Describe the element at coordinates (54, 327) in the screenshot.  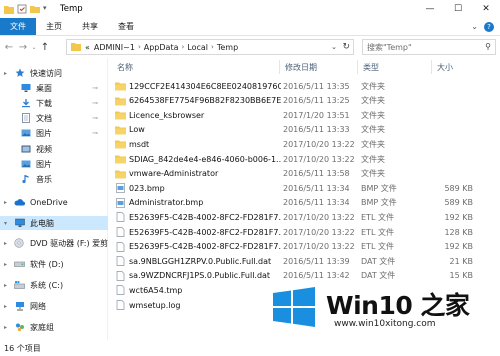
I see `sidebar-item-homegroup: ▸ 家庭组` at that location.